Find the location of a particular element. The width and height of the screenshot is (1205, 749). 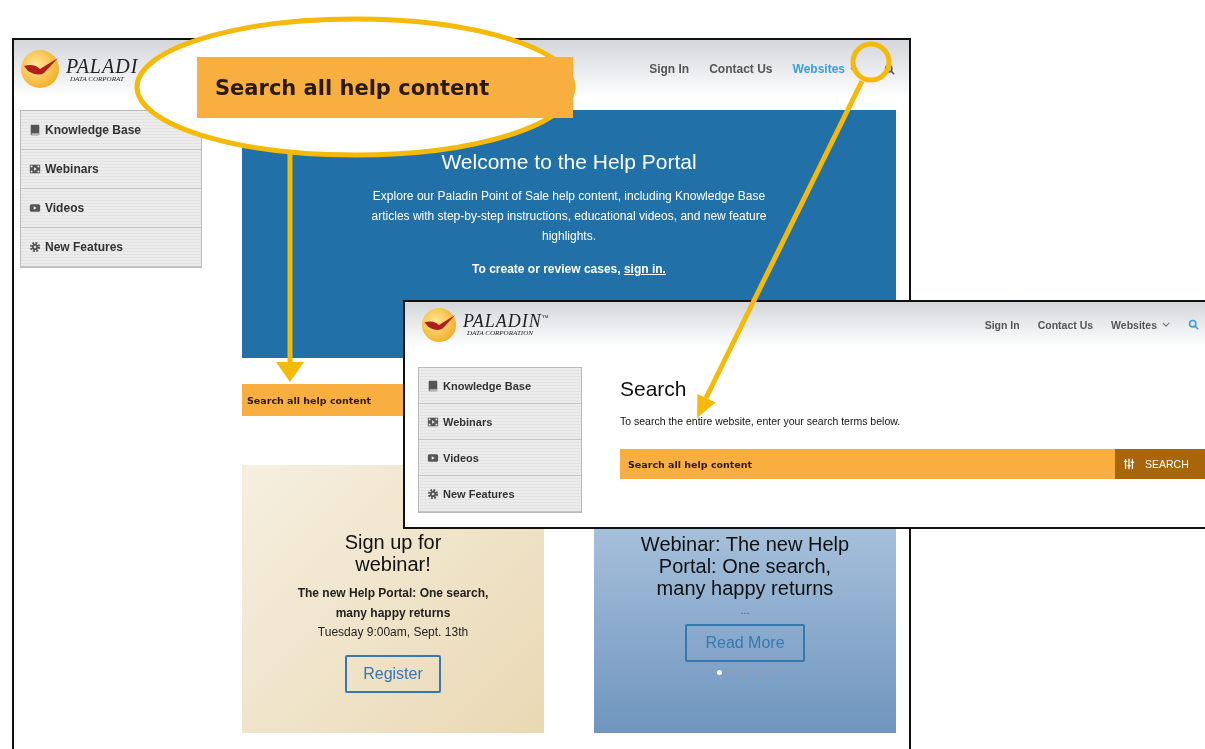

register-button: Register is located at coordinates (393, 674).